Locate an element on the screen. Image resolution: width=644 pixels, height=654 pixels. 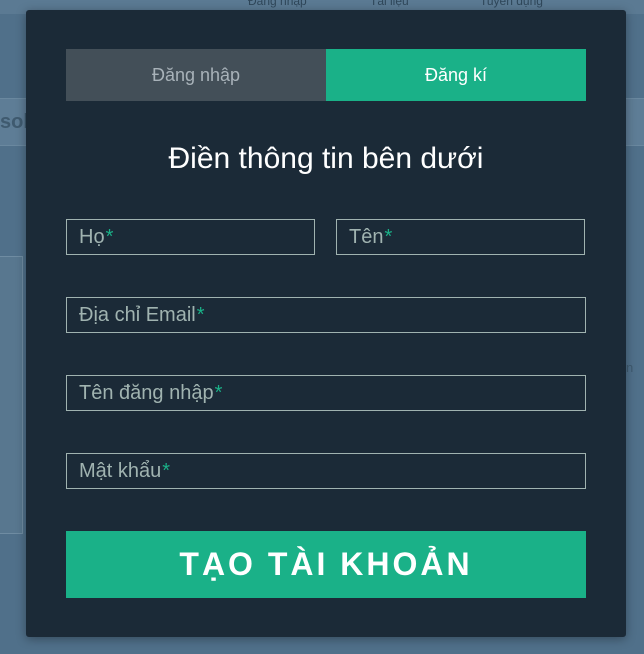
first-name-field: Họ* is located at coordinates (190, 237).